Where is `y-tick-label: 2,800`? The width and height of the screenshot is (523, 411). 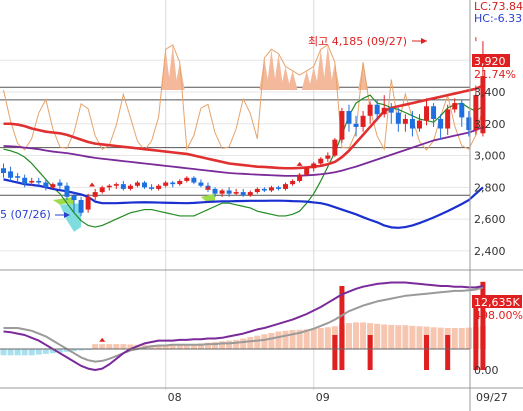
y-tick-label: 2,800 is located at coordinates (490, 187).